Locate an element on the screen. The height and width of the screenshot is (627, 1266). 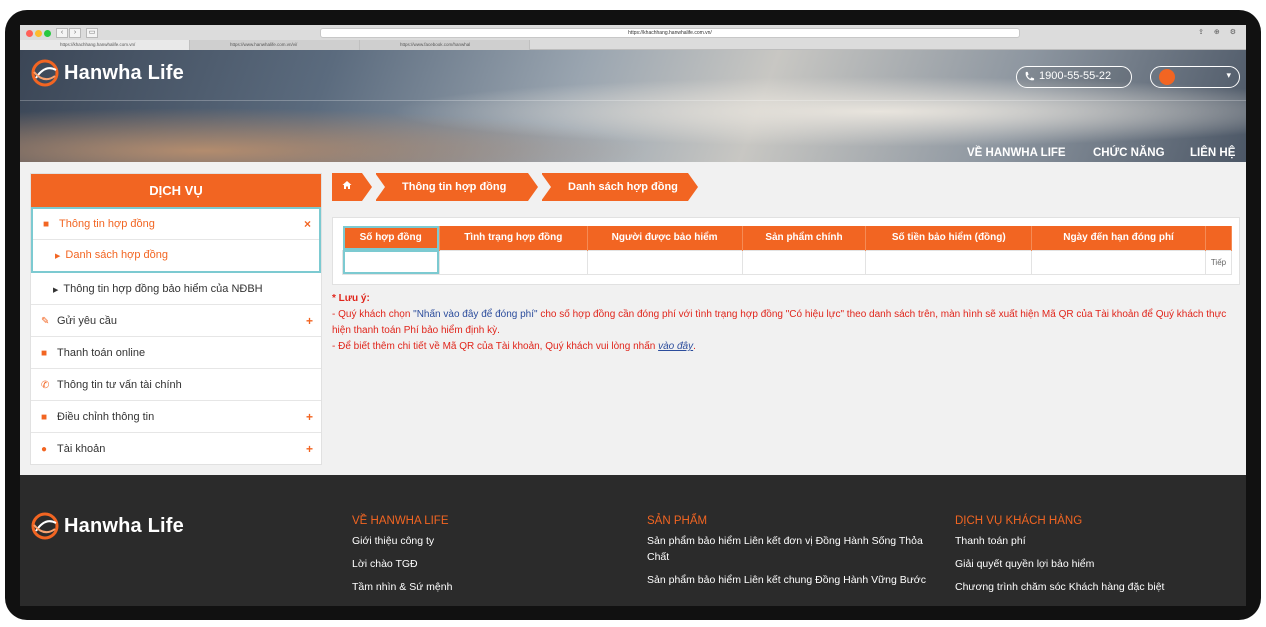
footer-link: Thanh toán phí is located at coordinates (1095, 541).